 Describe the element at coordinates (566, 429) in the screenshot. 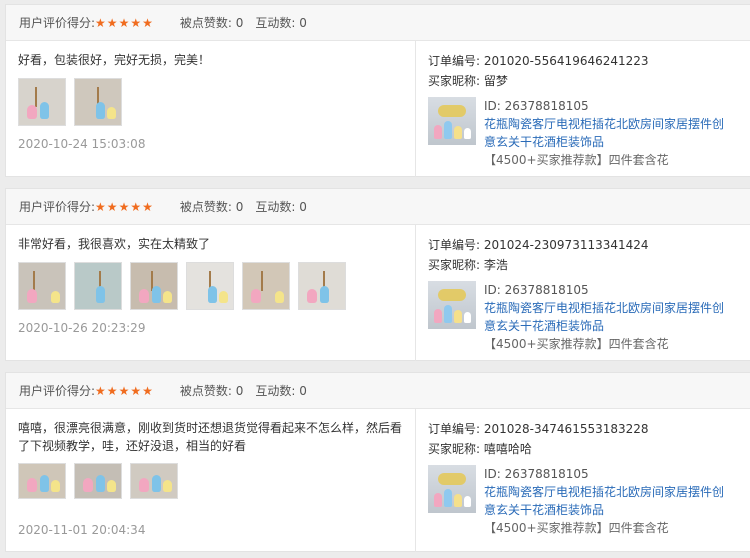

I see `order-number: 201028-347461553183228` at that location.